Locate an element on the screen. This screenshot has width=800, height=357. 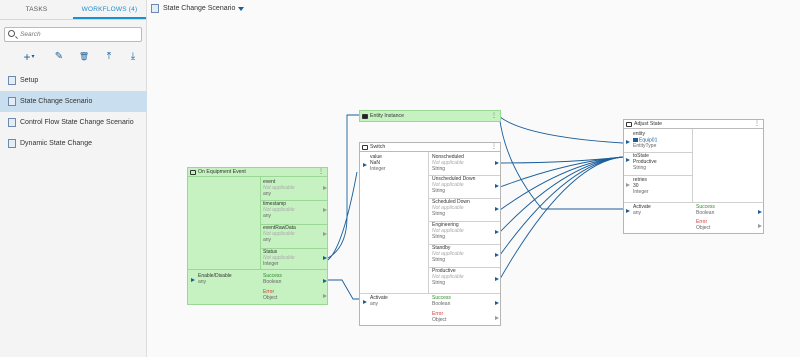
workflow-item-control-flow: Control Flow State Change Scenario is located at coordinates (73, 122).